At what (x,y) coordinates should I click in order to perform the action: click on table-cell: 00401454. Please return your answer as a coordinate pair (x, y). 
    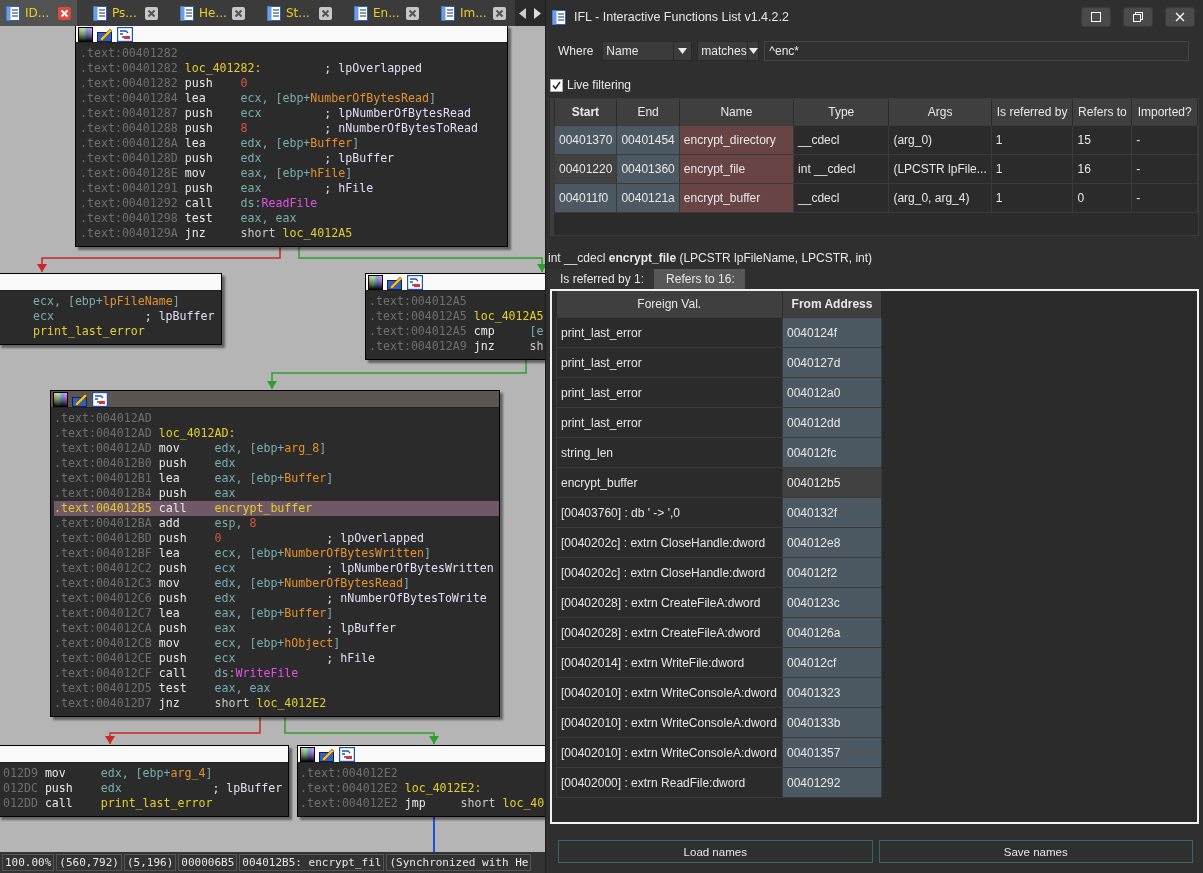
    Looking at the image, I should click on (648, 140).